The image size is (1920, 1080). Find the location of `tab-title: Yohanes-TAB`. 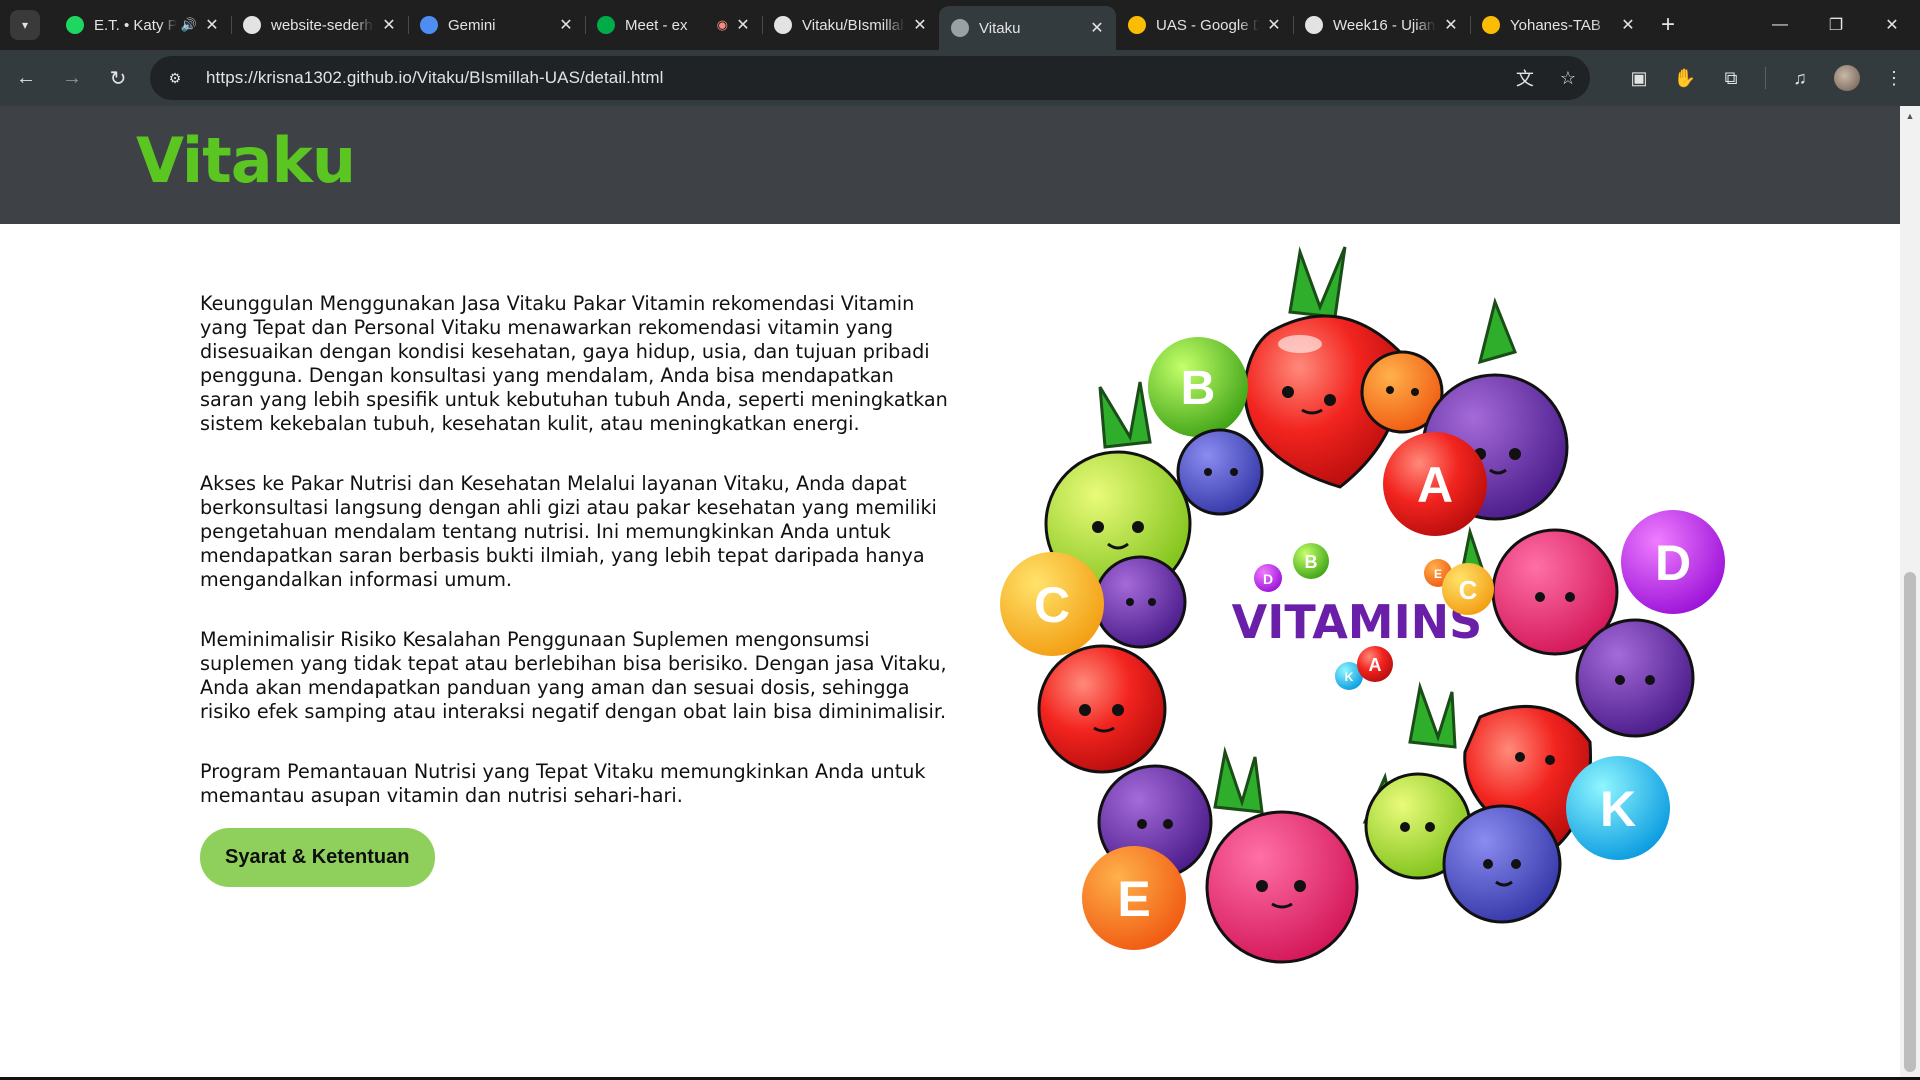

tab-title: Yohanes-TAB is located at coordinates (1555, 25).